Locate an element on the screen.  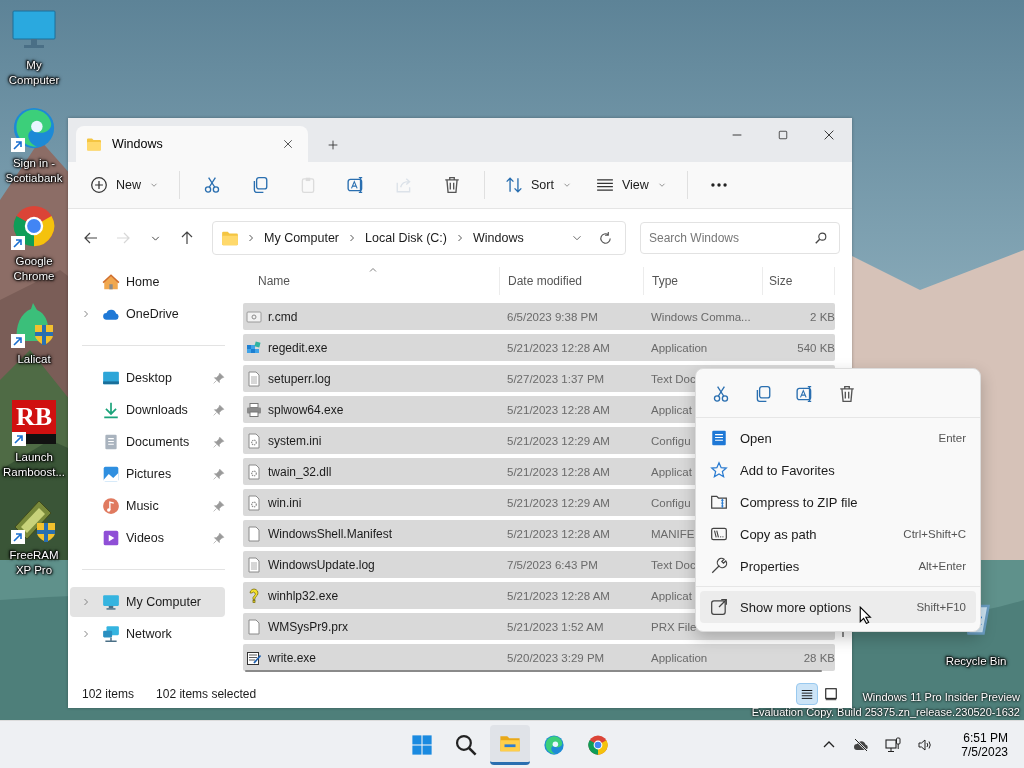
shortcut-text: Alt+Enter is located at coordinates (942, 566).